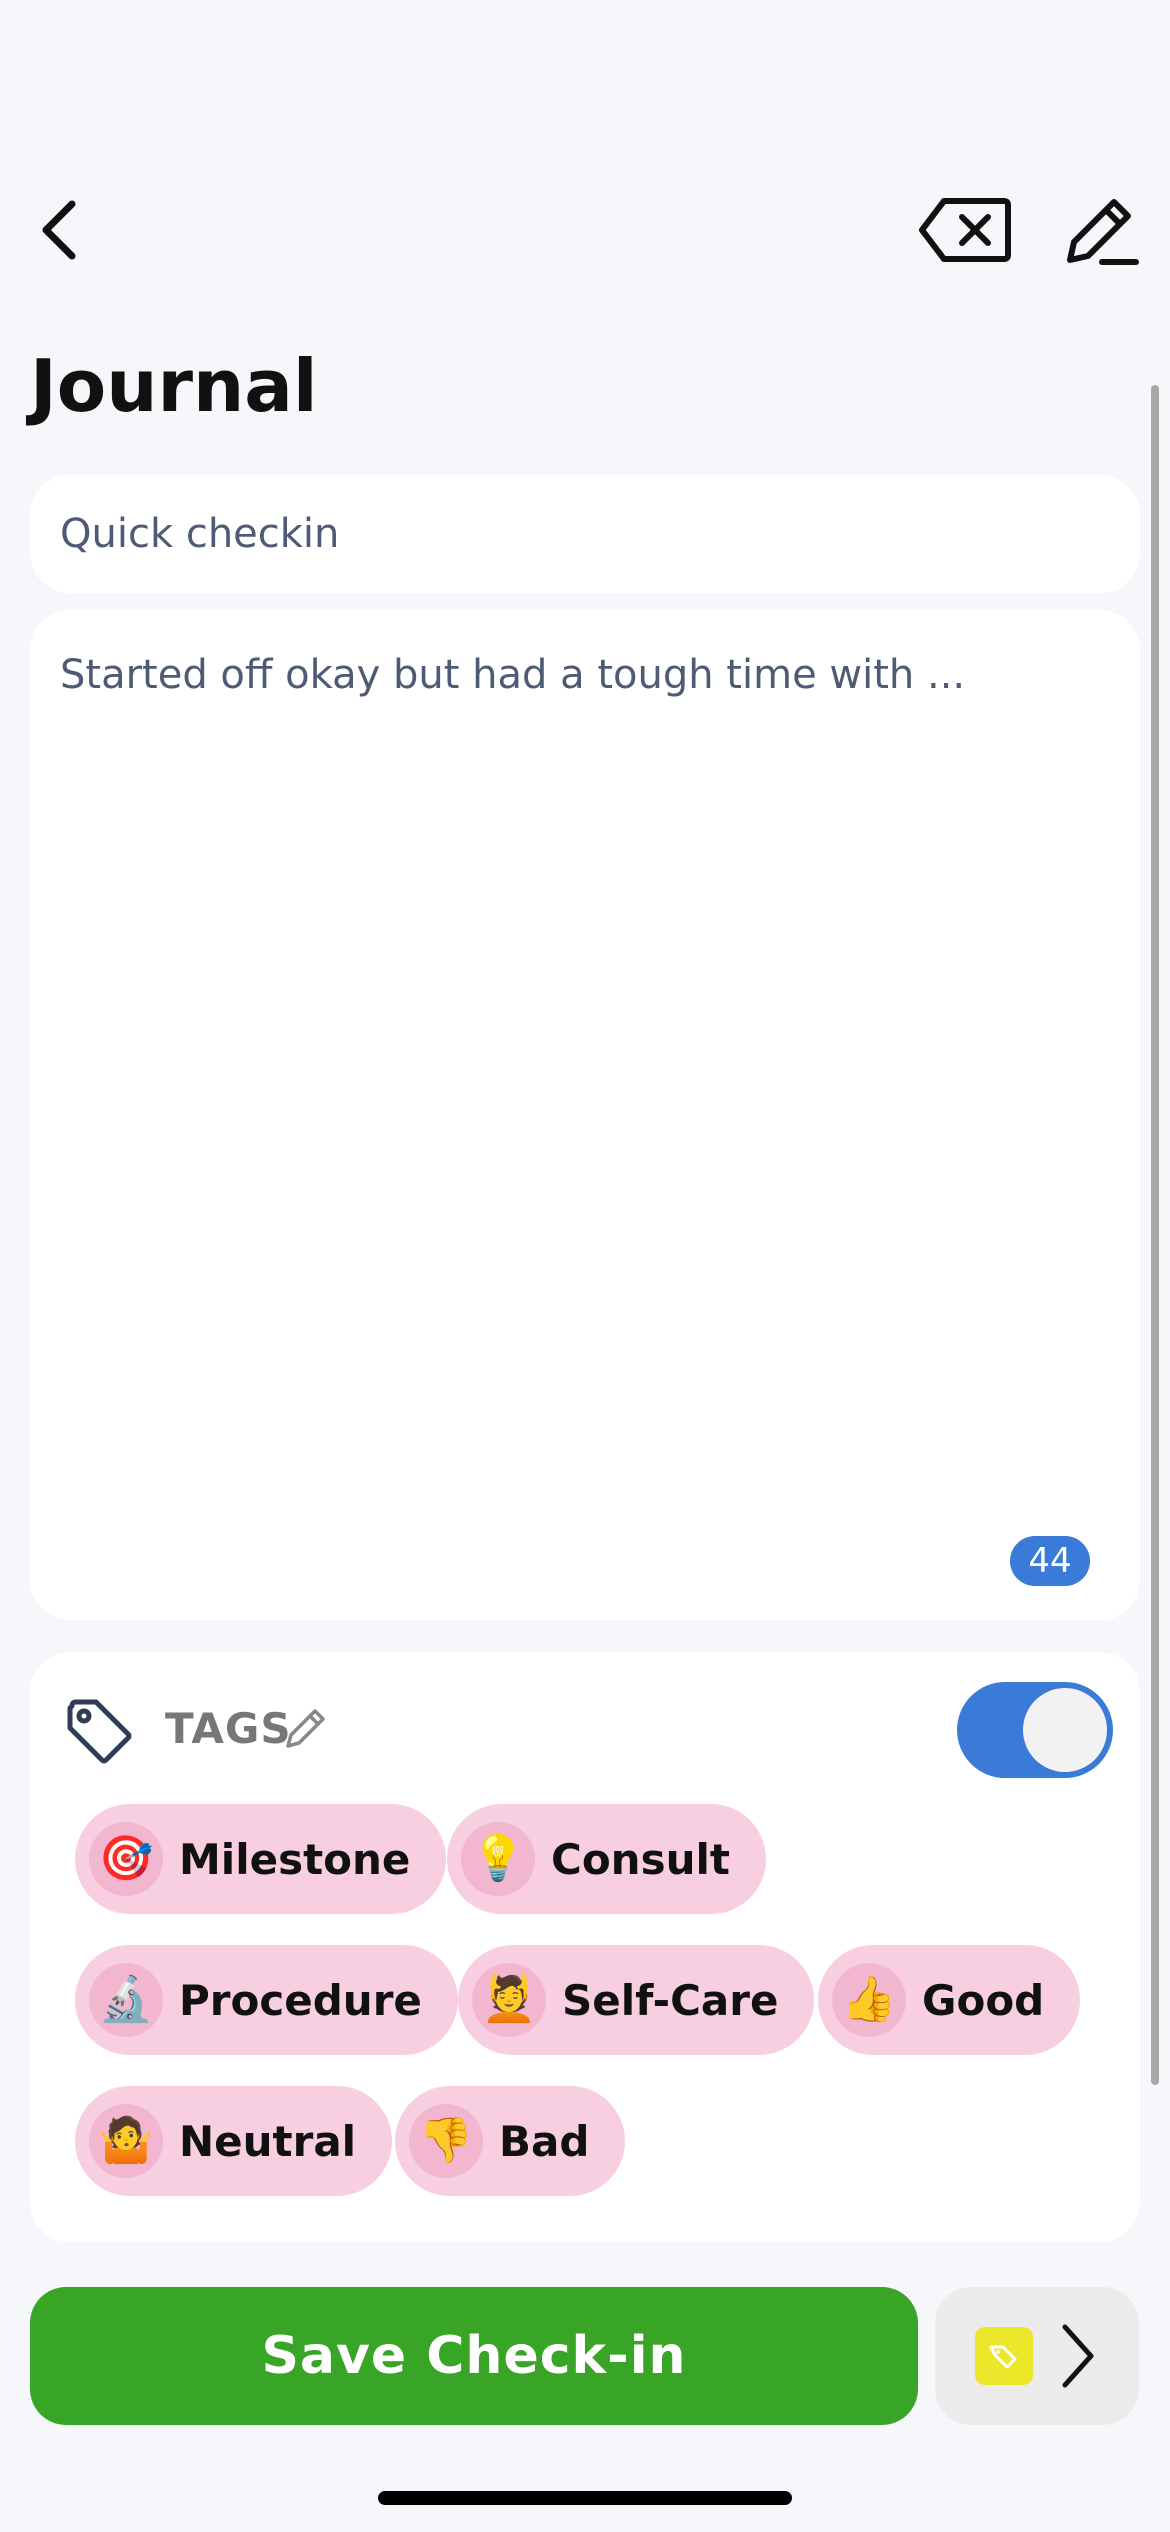 The height and width of the screenshot is (2532, 1170). I want to click on page-title: Journal, so click(174, 386).